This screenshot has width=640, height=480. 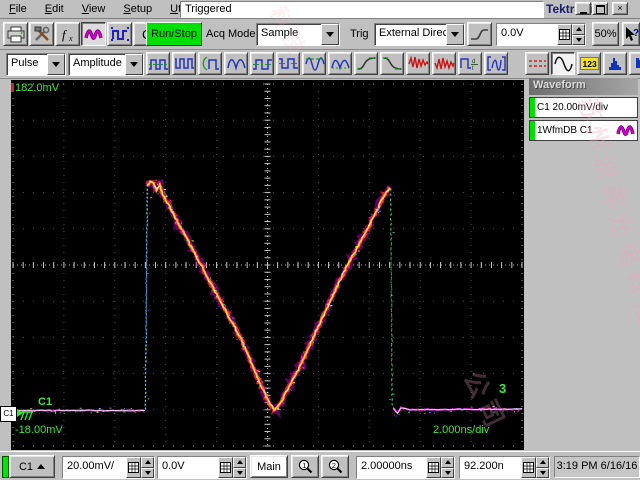 I want to click on acquisition-button, so click(x=119, y=34).